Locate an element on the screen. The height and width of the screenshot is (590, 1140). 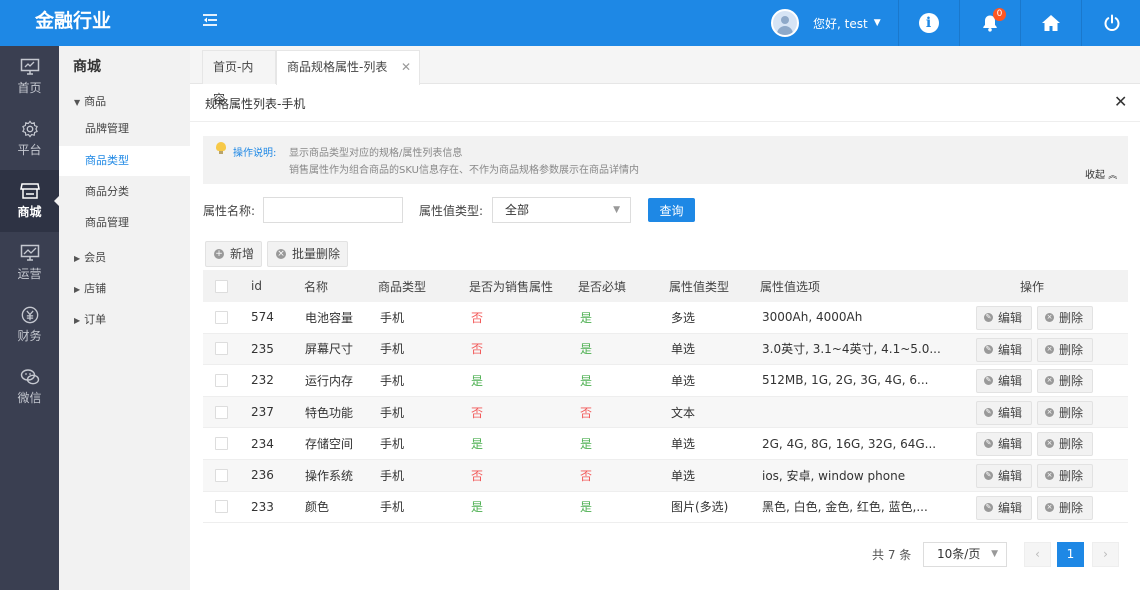
attribute-name-input is located at coordinates (333, 210).